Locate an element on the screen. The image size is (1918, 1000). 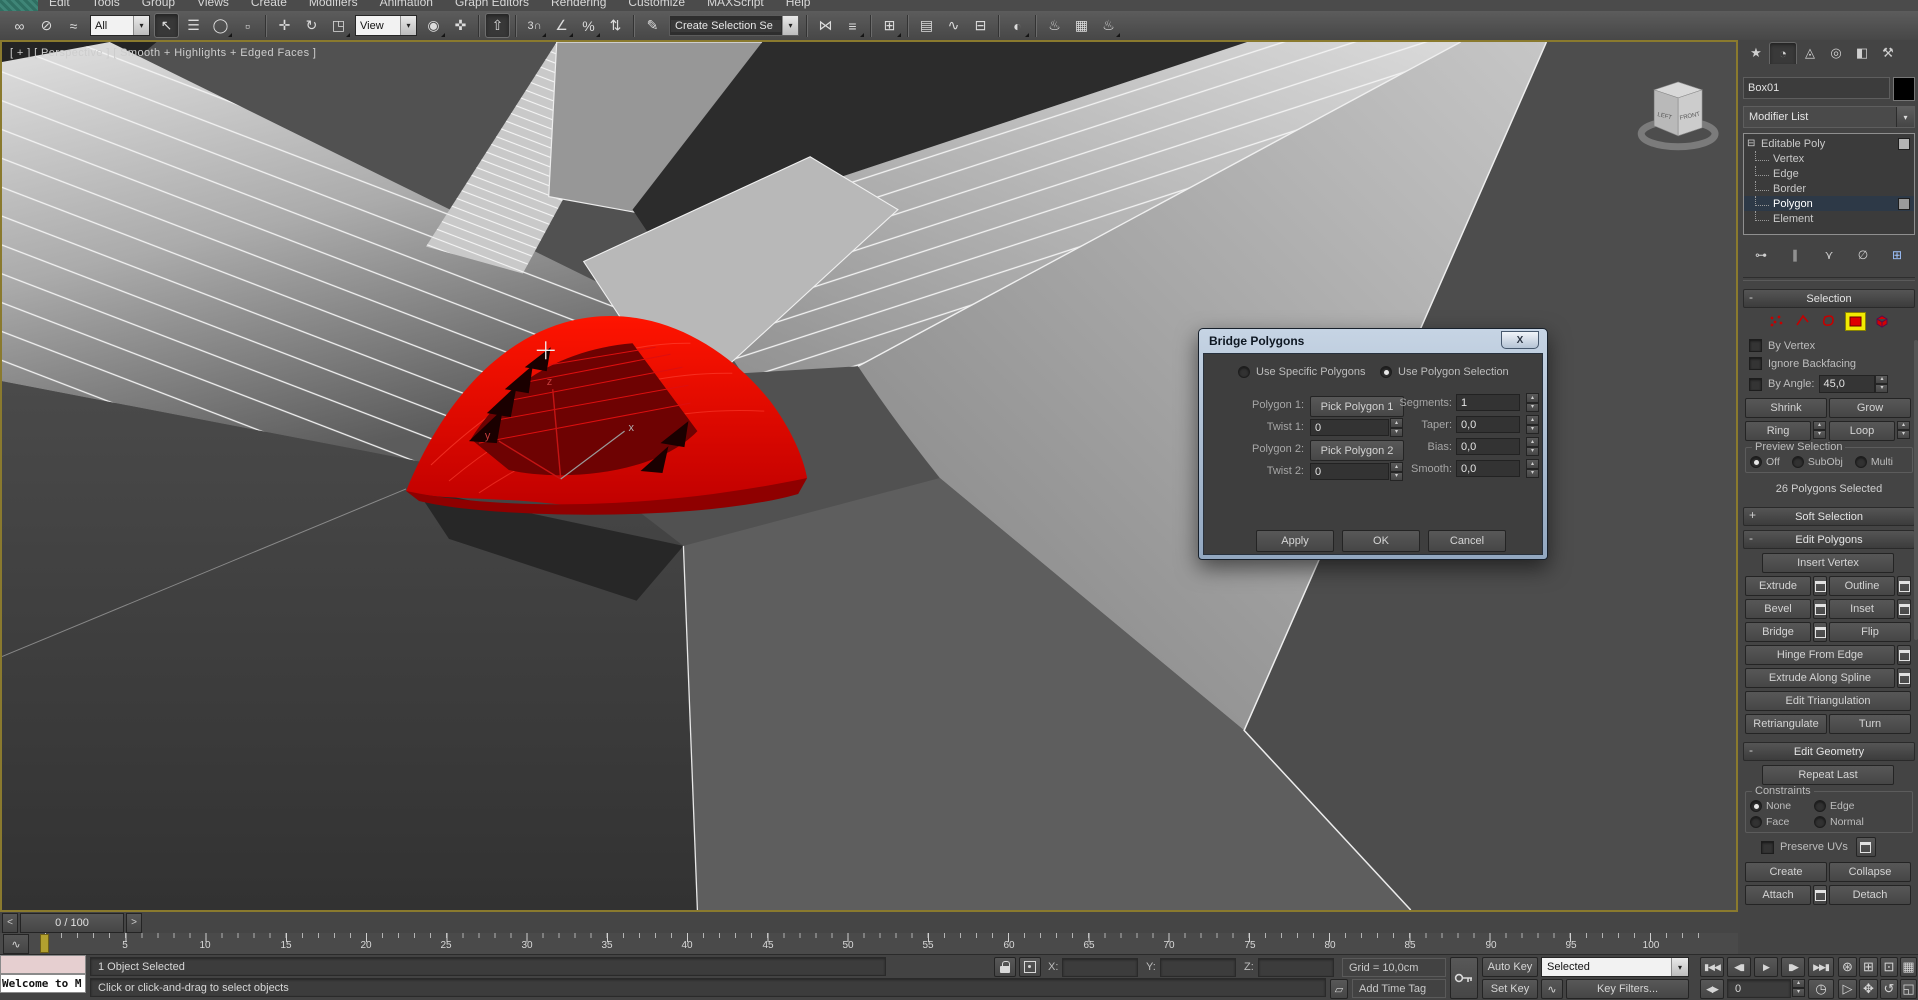
select-and-move-icon: ✛ is located at coordinates (284, 25).